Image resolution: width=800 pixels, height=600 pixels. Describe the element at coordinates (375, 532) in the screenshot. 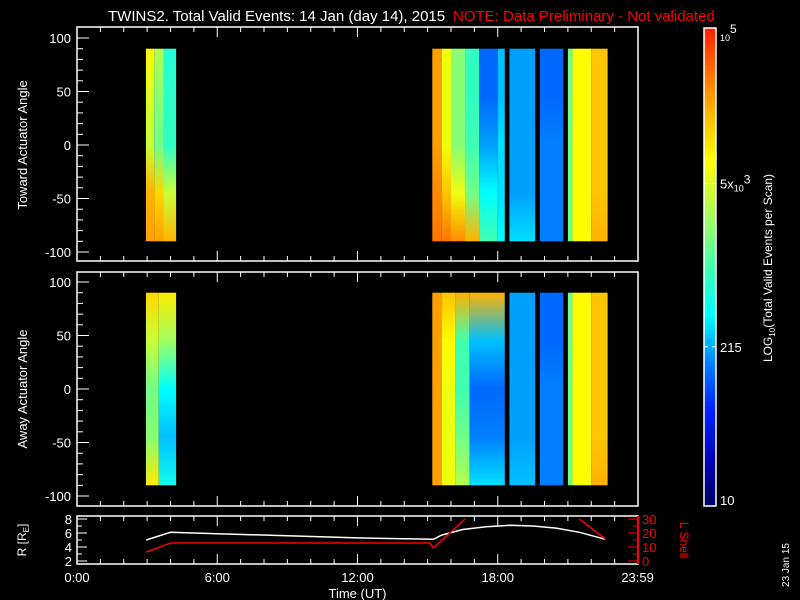

I see `r-distance-line` at that location.